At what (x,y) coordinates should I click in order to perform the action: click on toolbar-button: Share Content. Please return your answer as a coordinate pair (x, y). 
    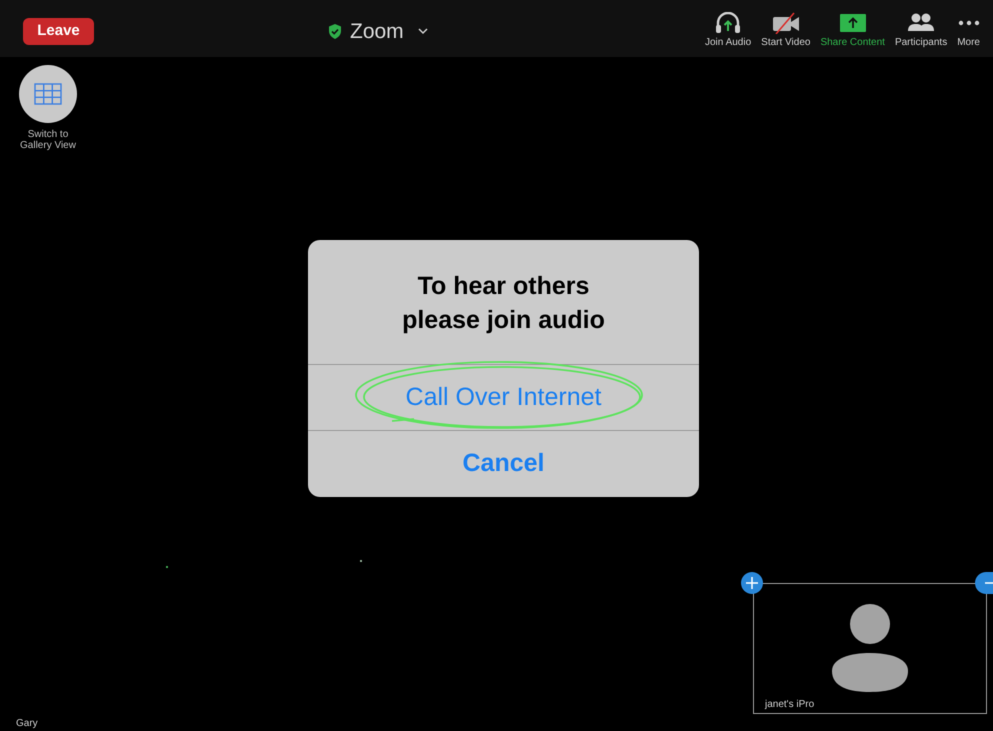
    Looking at the image, I should click on (852, 31).